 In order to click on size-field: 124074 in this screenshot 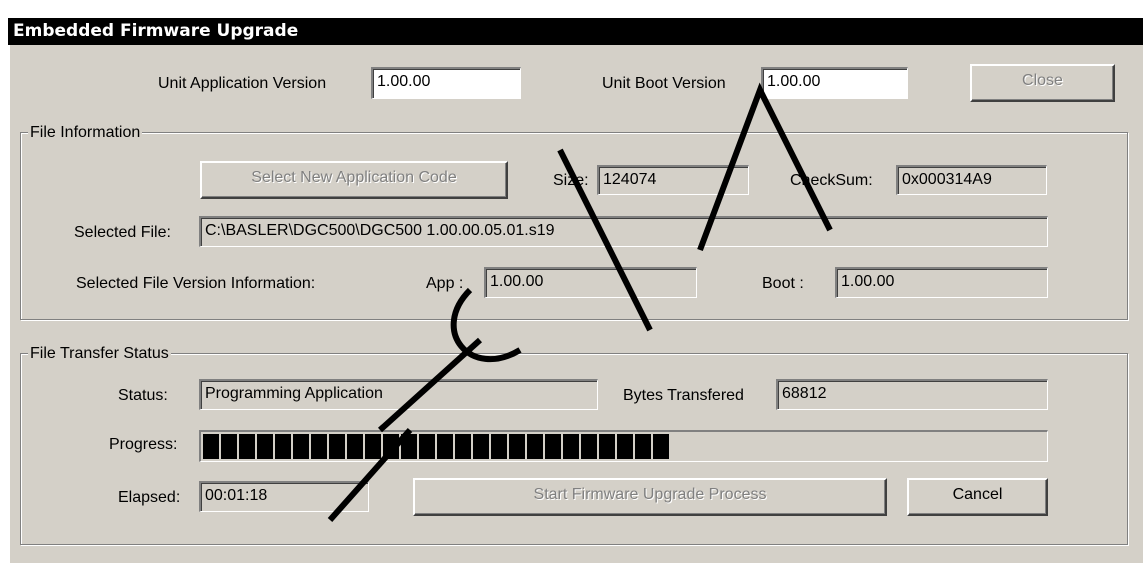, I will do `click(673, 180)`.